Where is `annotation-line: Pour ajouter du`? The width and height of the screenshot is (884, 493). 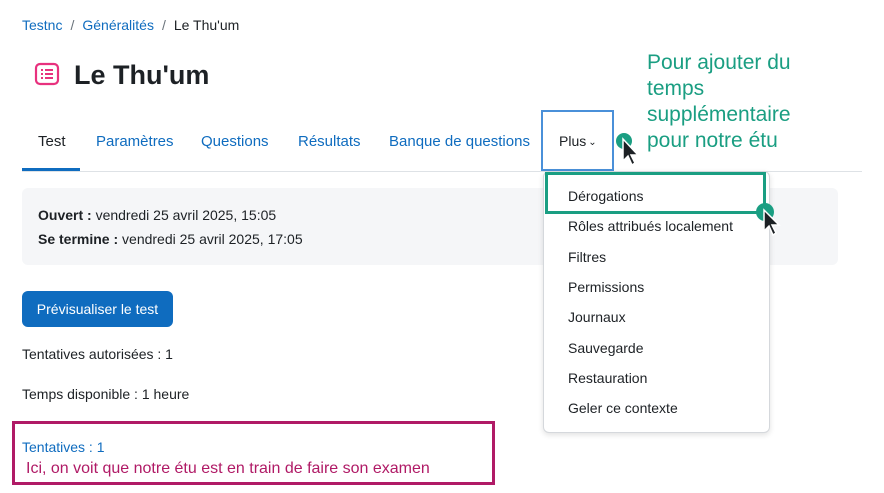
annotation-line: Pour ajouter du is located at coordinates (719, 62).